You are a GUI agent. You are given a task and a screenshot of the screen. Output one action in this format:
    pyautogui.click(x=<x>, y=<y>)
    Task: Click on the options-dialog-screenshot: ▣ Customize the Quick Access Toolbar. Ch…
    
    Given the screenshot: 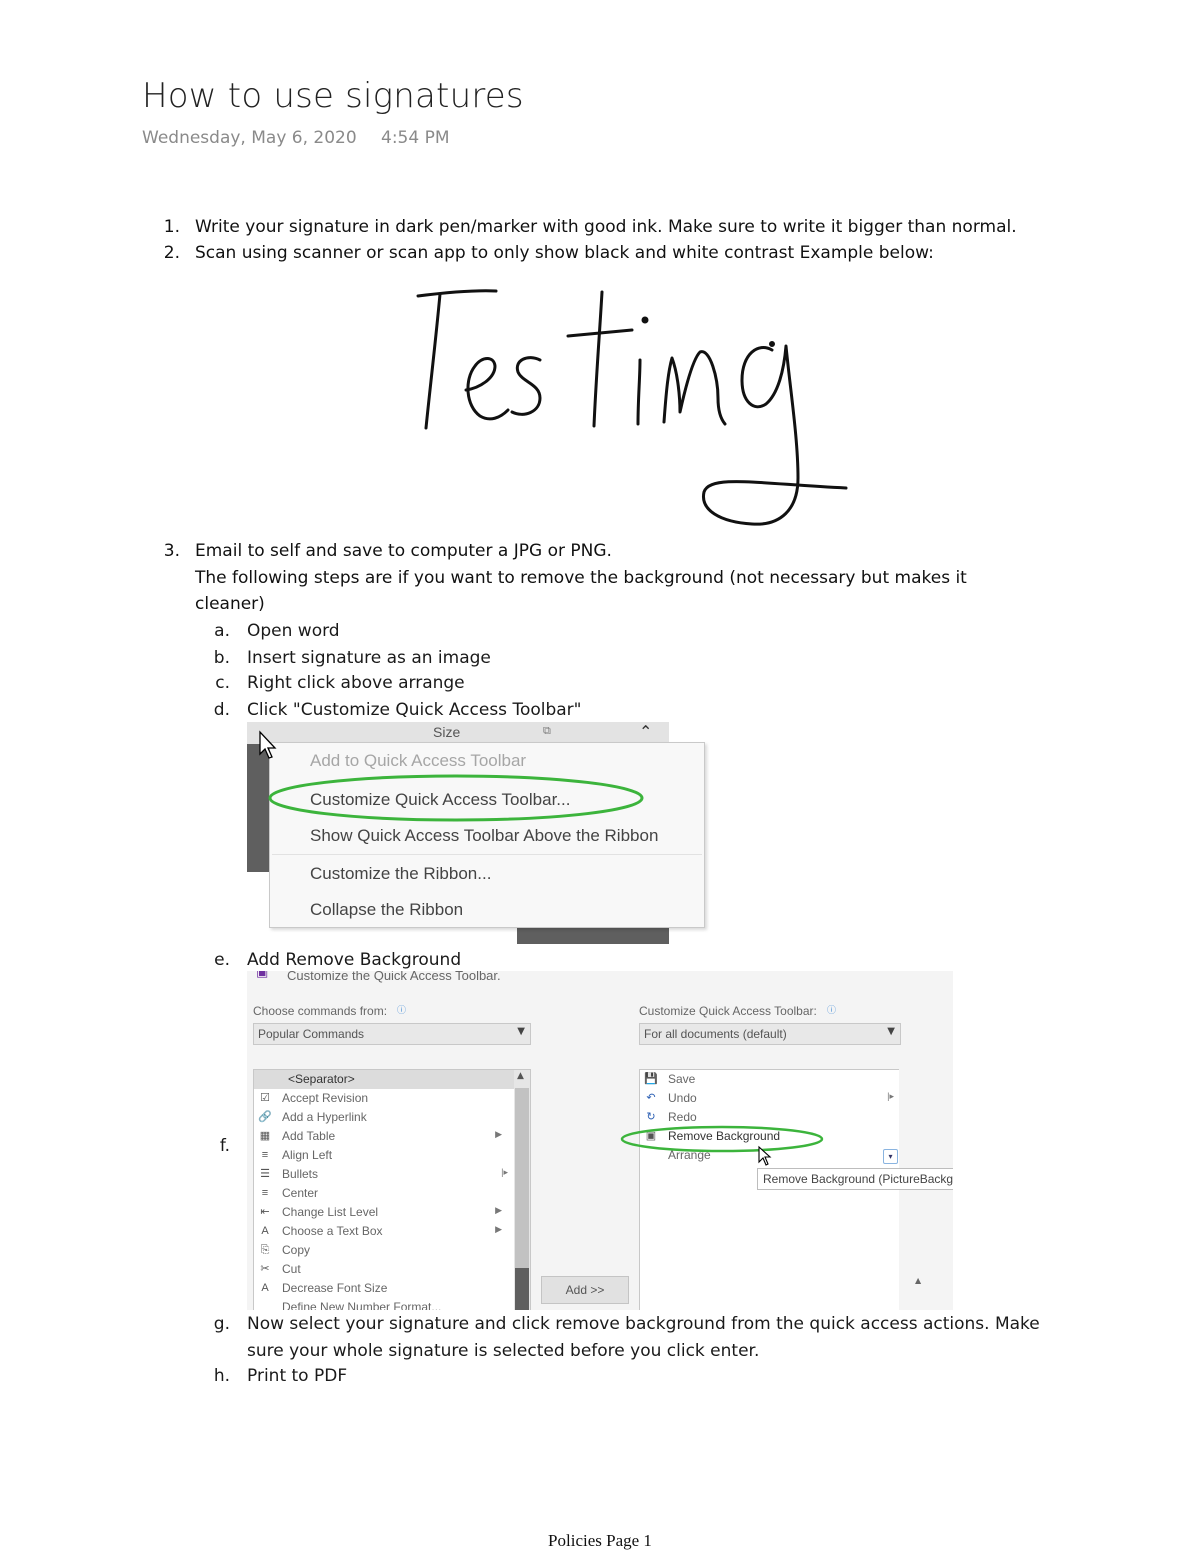 What is the action you would take?
    pyautogui.click(x=600, y=1140)
    